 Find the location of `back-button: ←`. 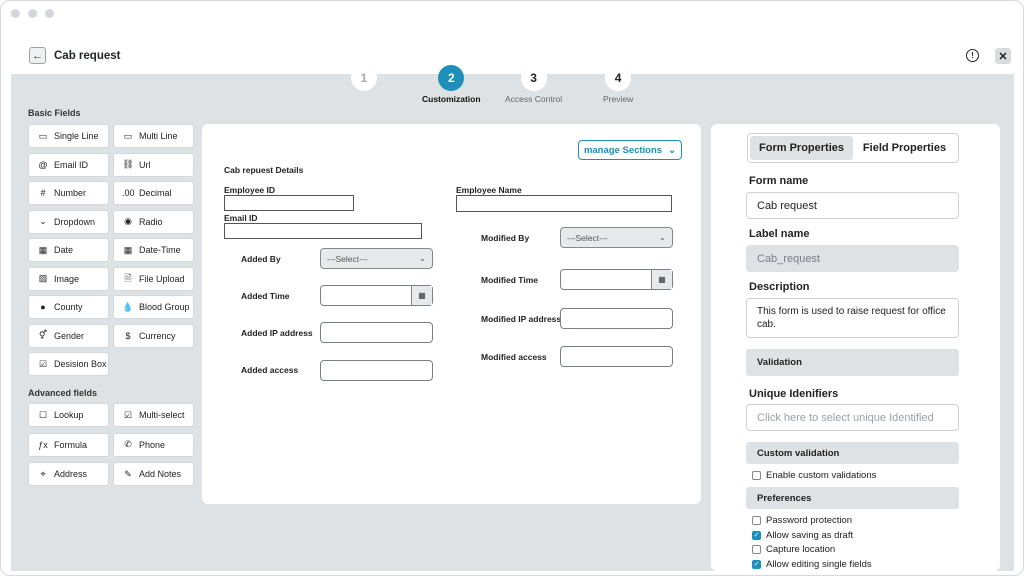

back-button: ← is located at coordinates (37, 55).